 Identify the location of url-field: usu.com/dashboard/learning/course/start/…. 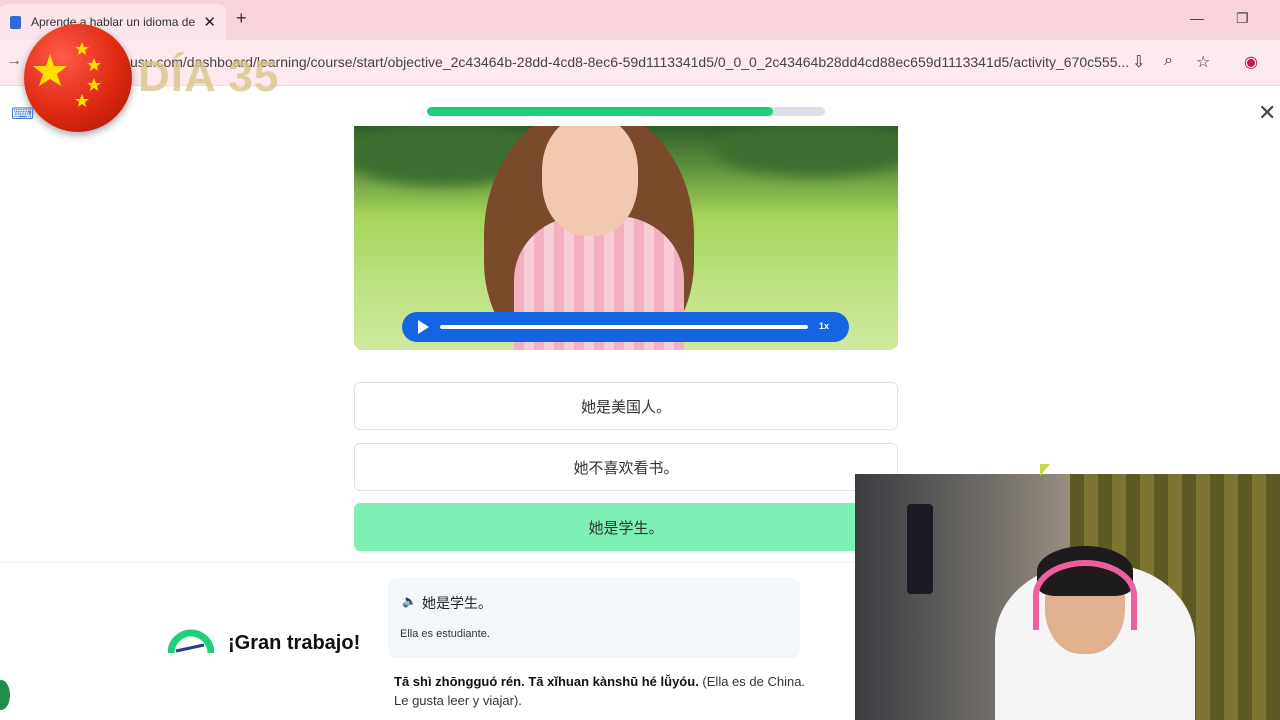
(630, 62).